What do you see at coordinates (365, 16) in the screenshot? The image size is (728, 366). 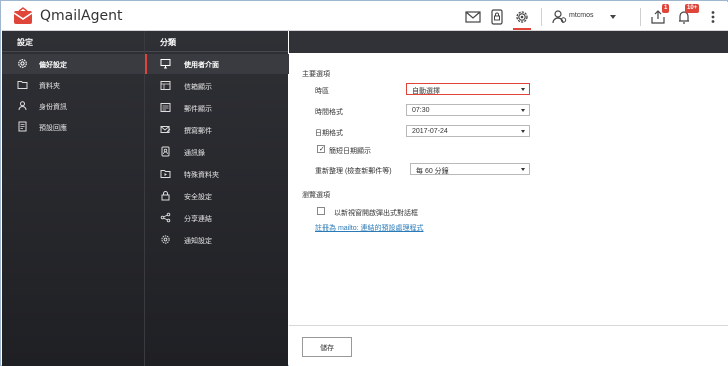 I see `top-bar: QmailAgent mtcmos 1 10+` at bounding box center [365, 16].